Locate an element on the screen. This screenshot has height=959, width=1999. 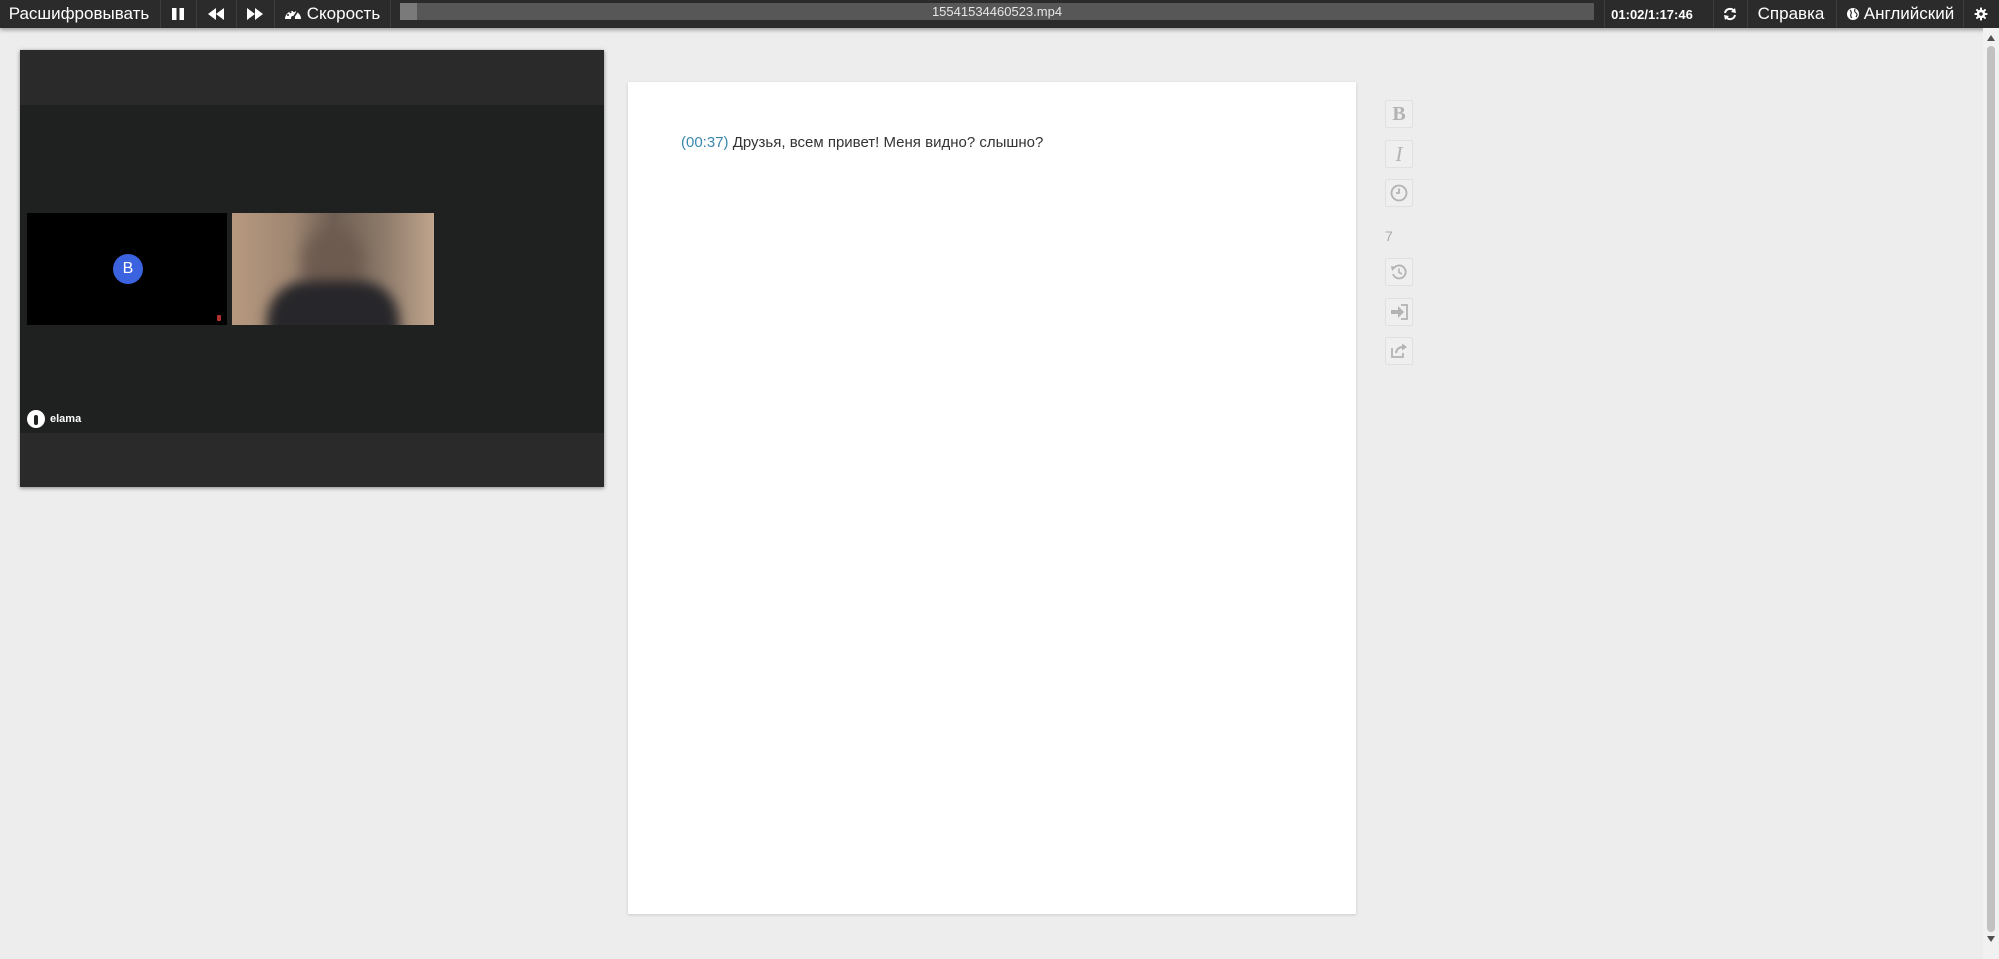
history-button is located at coordinates (1399, 272).